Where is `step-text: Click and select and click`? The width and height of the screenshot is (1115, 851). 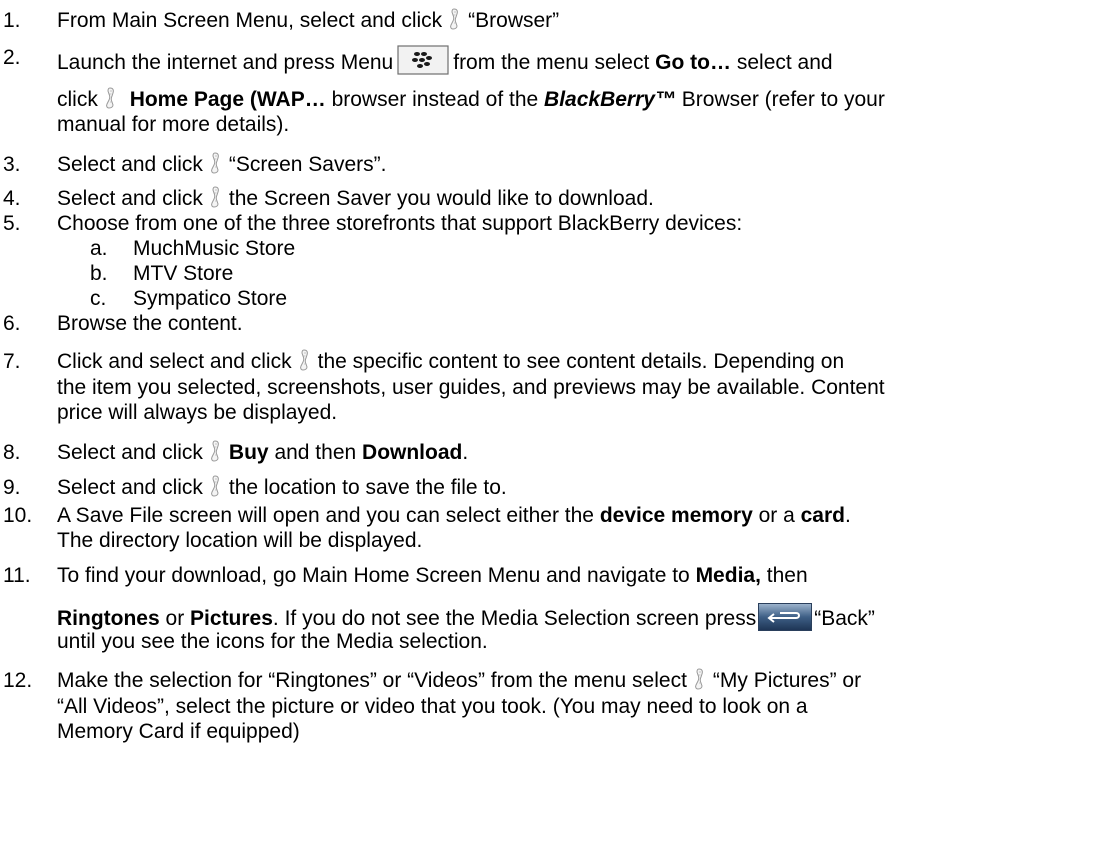
step-text: Click and select and click is located at coordinates (174, 361).